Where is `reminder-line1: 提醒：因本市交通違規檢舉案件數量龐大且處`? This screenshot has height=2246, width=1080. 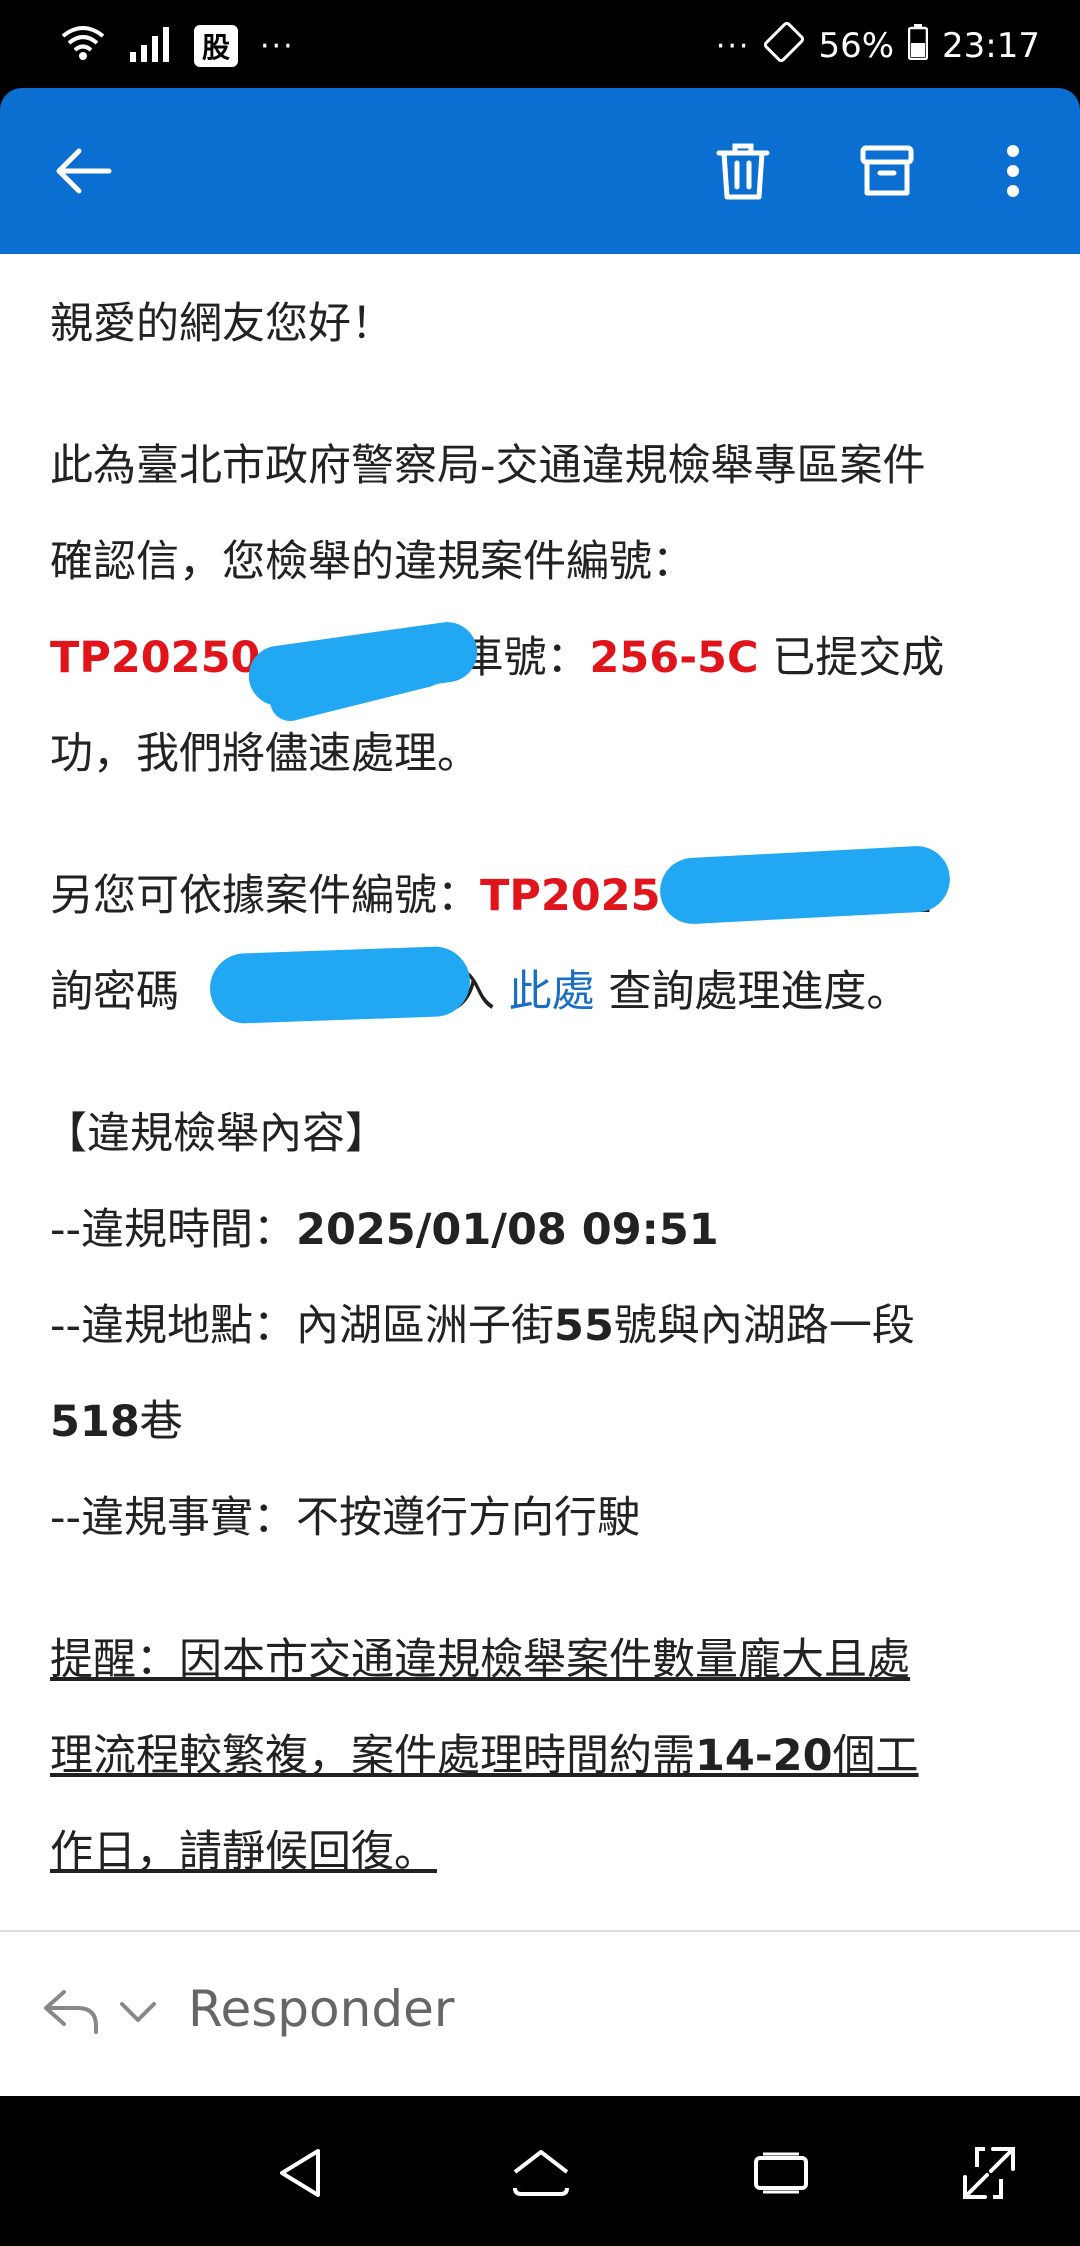
reminder-line1: 提醒：因本市交通違規檢舉案件數量龐大且處 is located at coordinates (480, 1660).